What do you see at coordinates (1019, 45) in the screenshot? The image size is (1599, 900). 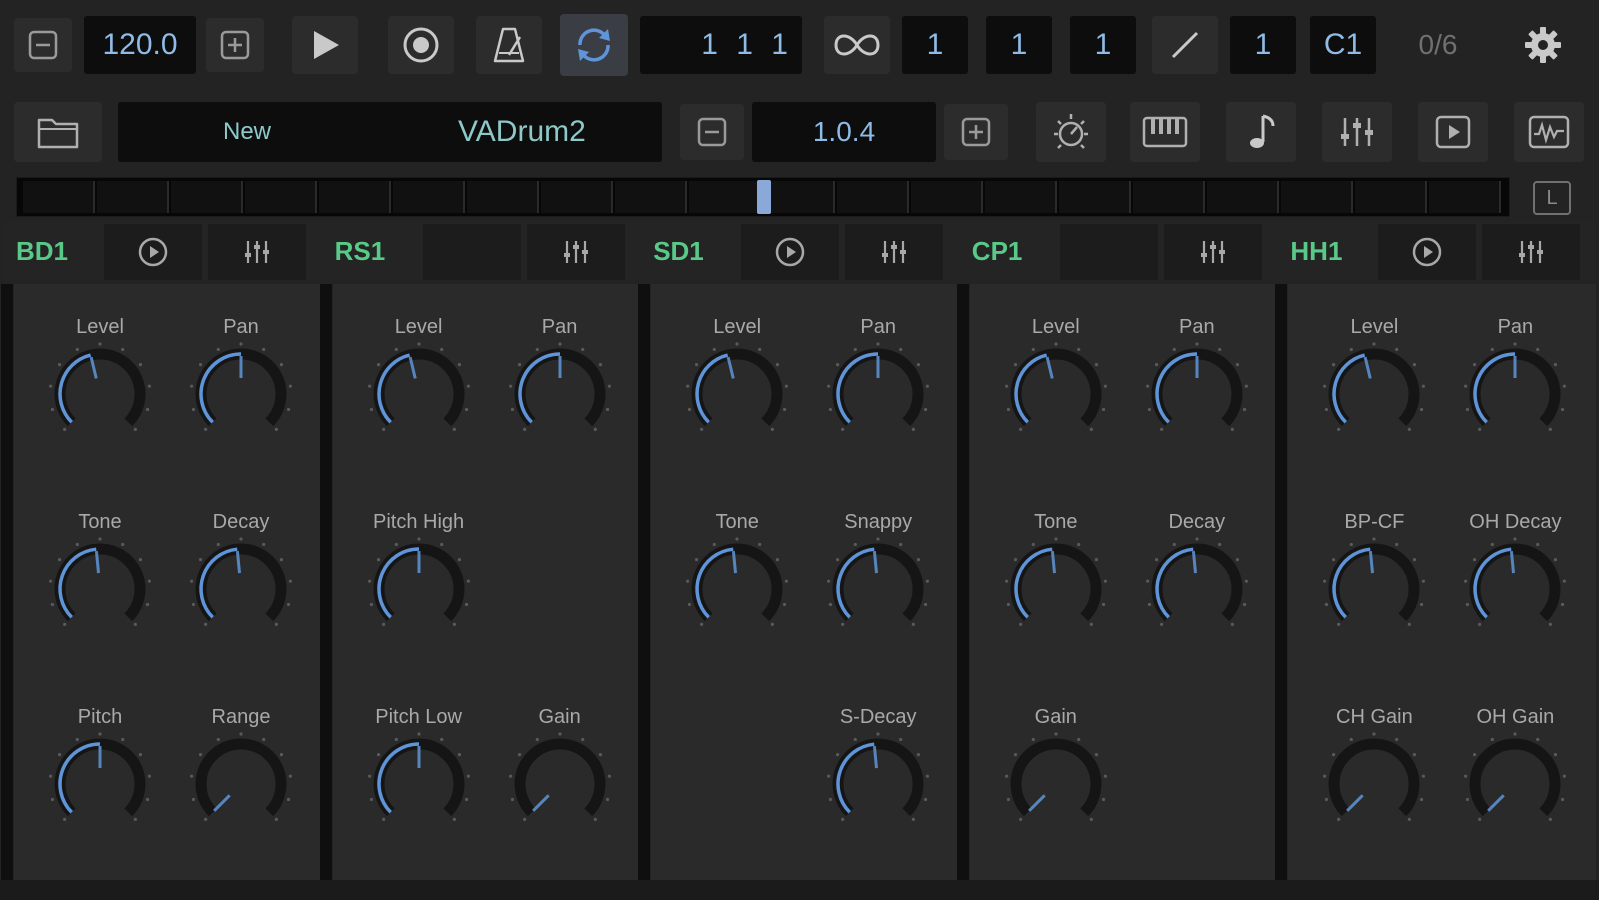 I see `loop-beat-display: 1` at bounding box center [1019, 45].